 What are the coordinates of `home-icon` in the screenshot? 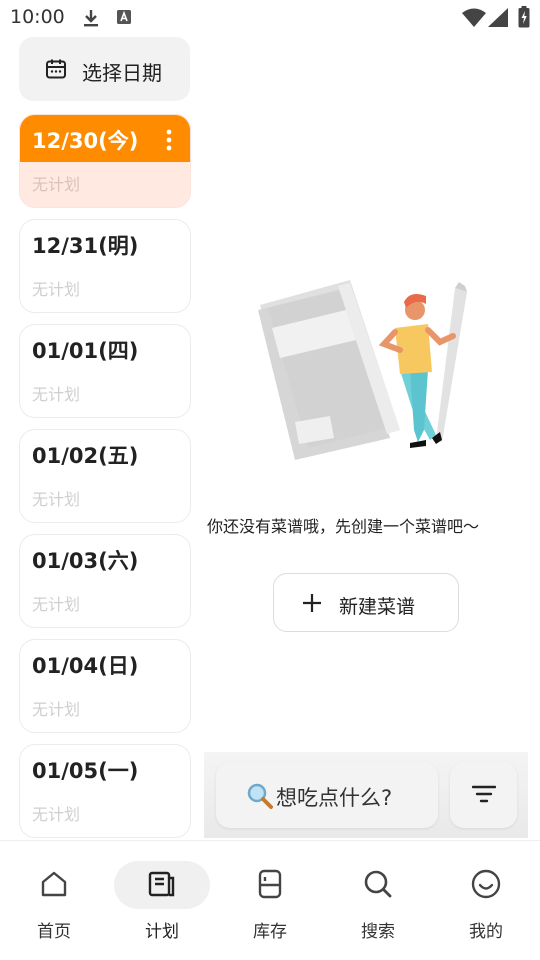 It's located at (54, 886).